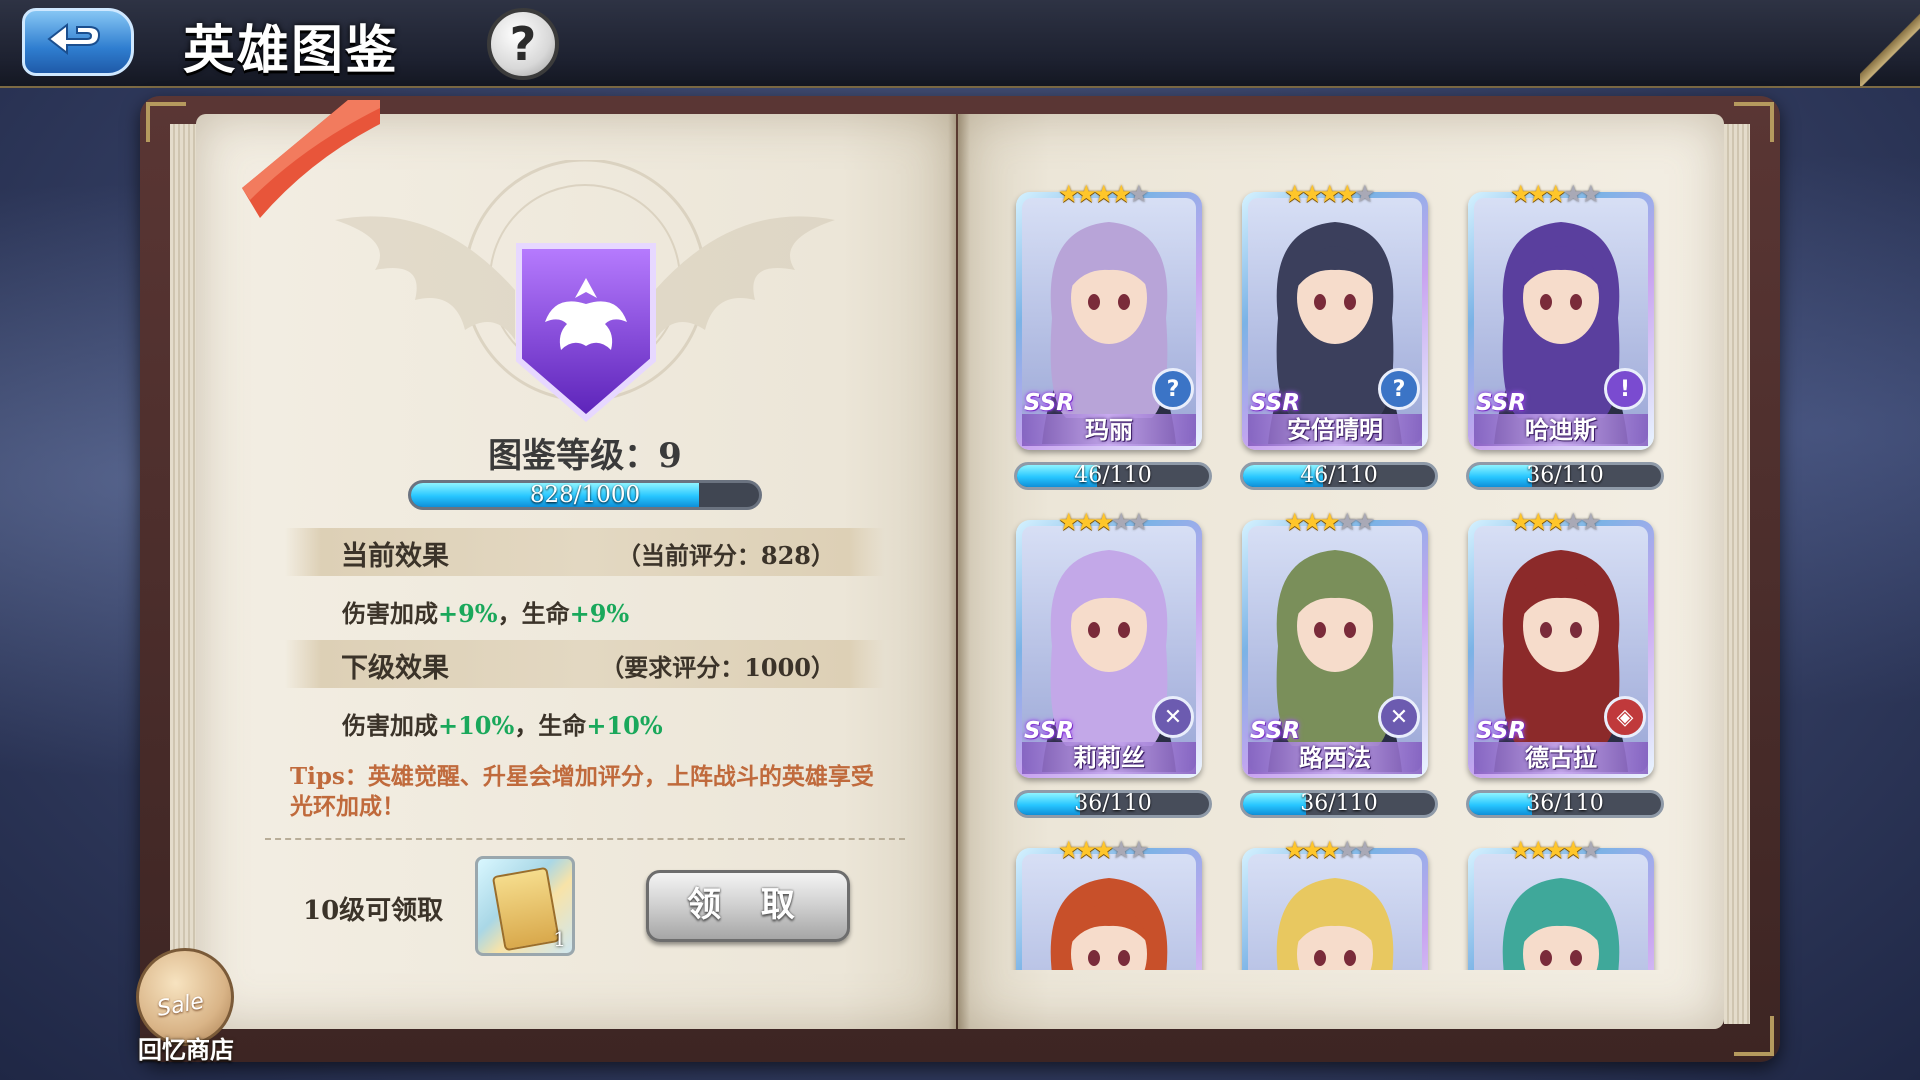 The height and width of the screenshot is (1080, 1920). Describe the element at coordinates (1561, 430) in the screenshot. I see `hero-name: 哈迪斯` at that location.